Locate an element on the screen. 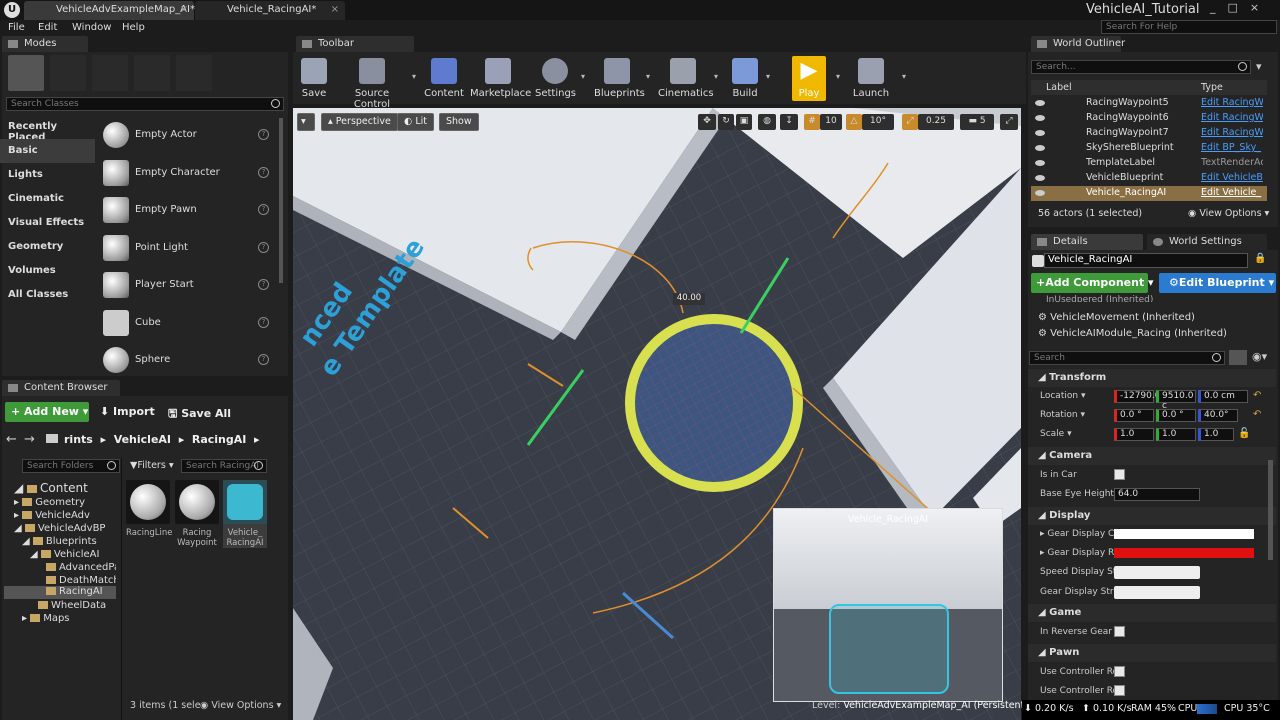  forward-arrow-icon: → is located at coordinates (29, 439).